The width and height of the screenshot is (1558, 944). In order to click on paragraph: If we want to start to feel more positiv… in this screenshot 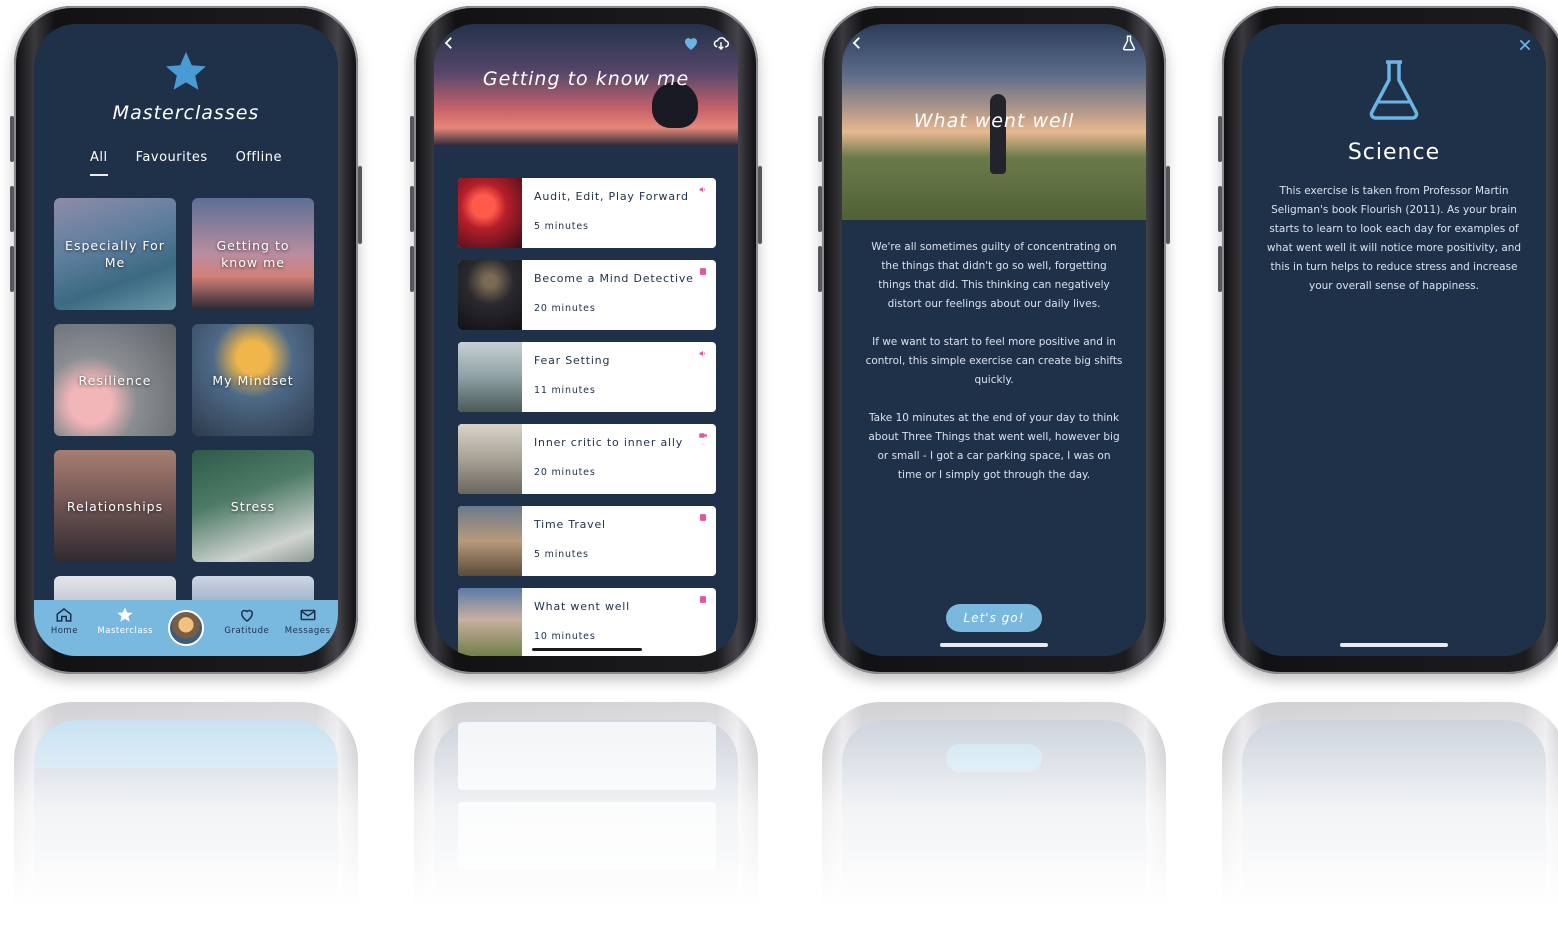, I will do `click(994, 361)`.